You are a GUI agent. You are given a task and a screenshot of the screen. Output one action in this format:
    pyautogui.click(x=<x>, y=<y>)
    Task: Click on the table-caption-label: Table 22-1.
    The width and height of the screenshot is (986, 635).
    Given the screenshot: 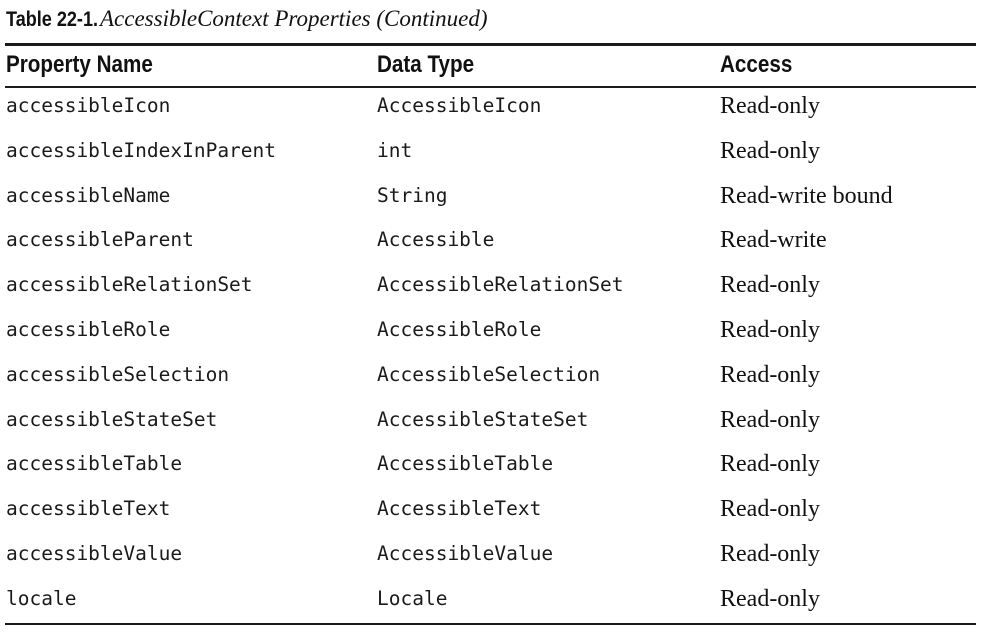 What is the action you would take?
    pyautogui.click(x=52, y=19)
    